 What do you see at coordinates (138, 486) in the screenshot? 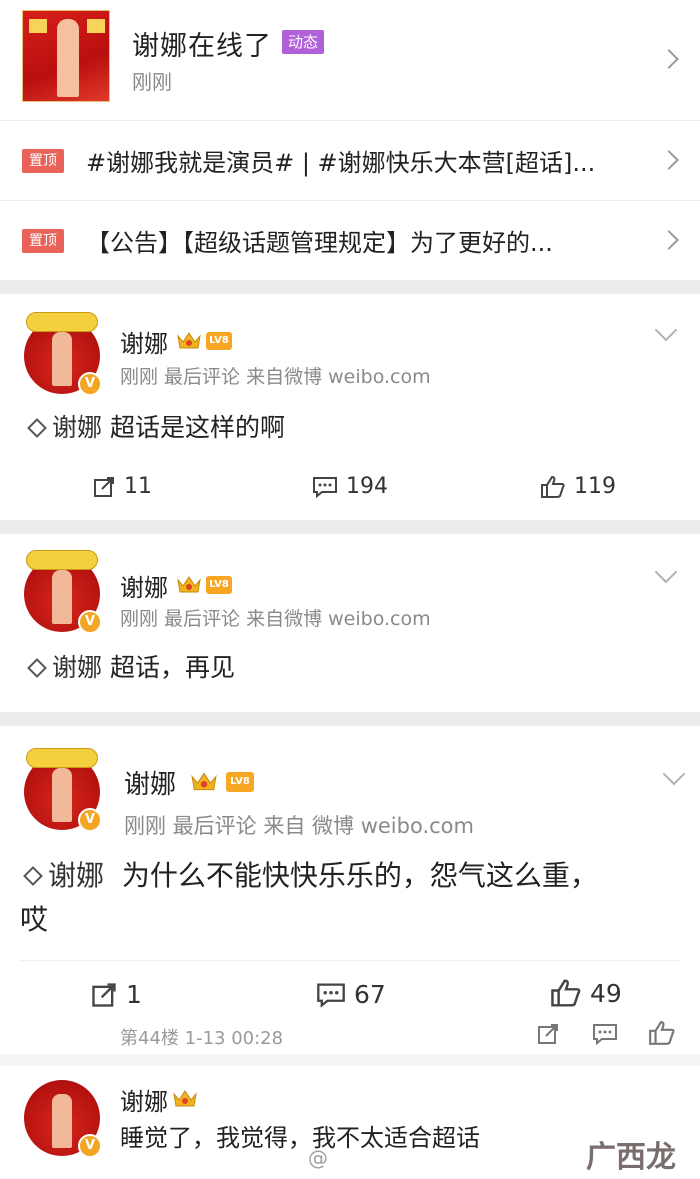
I see `repost-count: 11` at bounding box center [138, 486].